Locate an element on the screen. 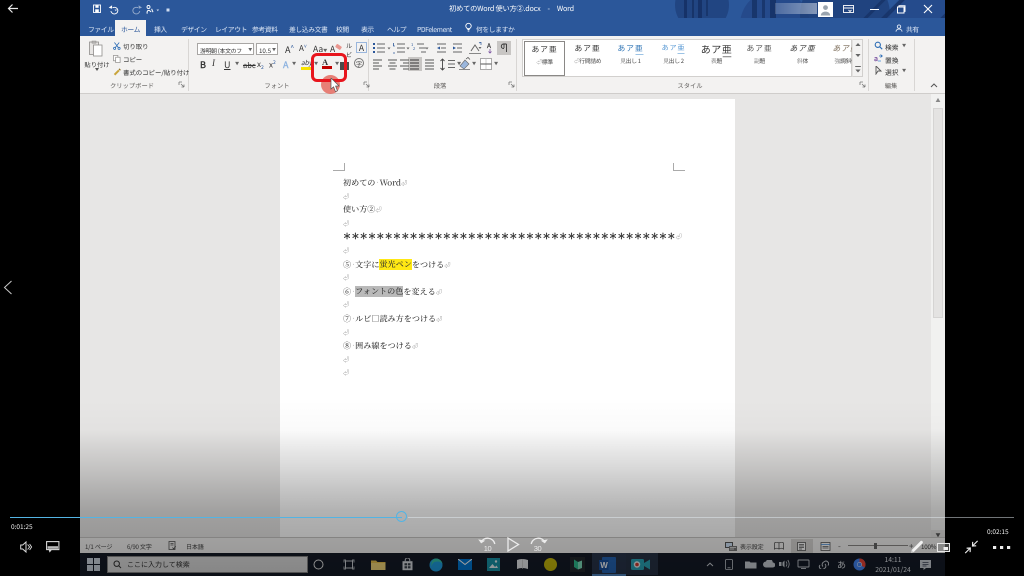 This screenshot has width=1024, height=576. svg-text: 2 is located at coordinates (414, 49).